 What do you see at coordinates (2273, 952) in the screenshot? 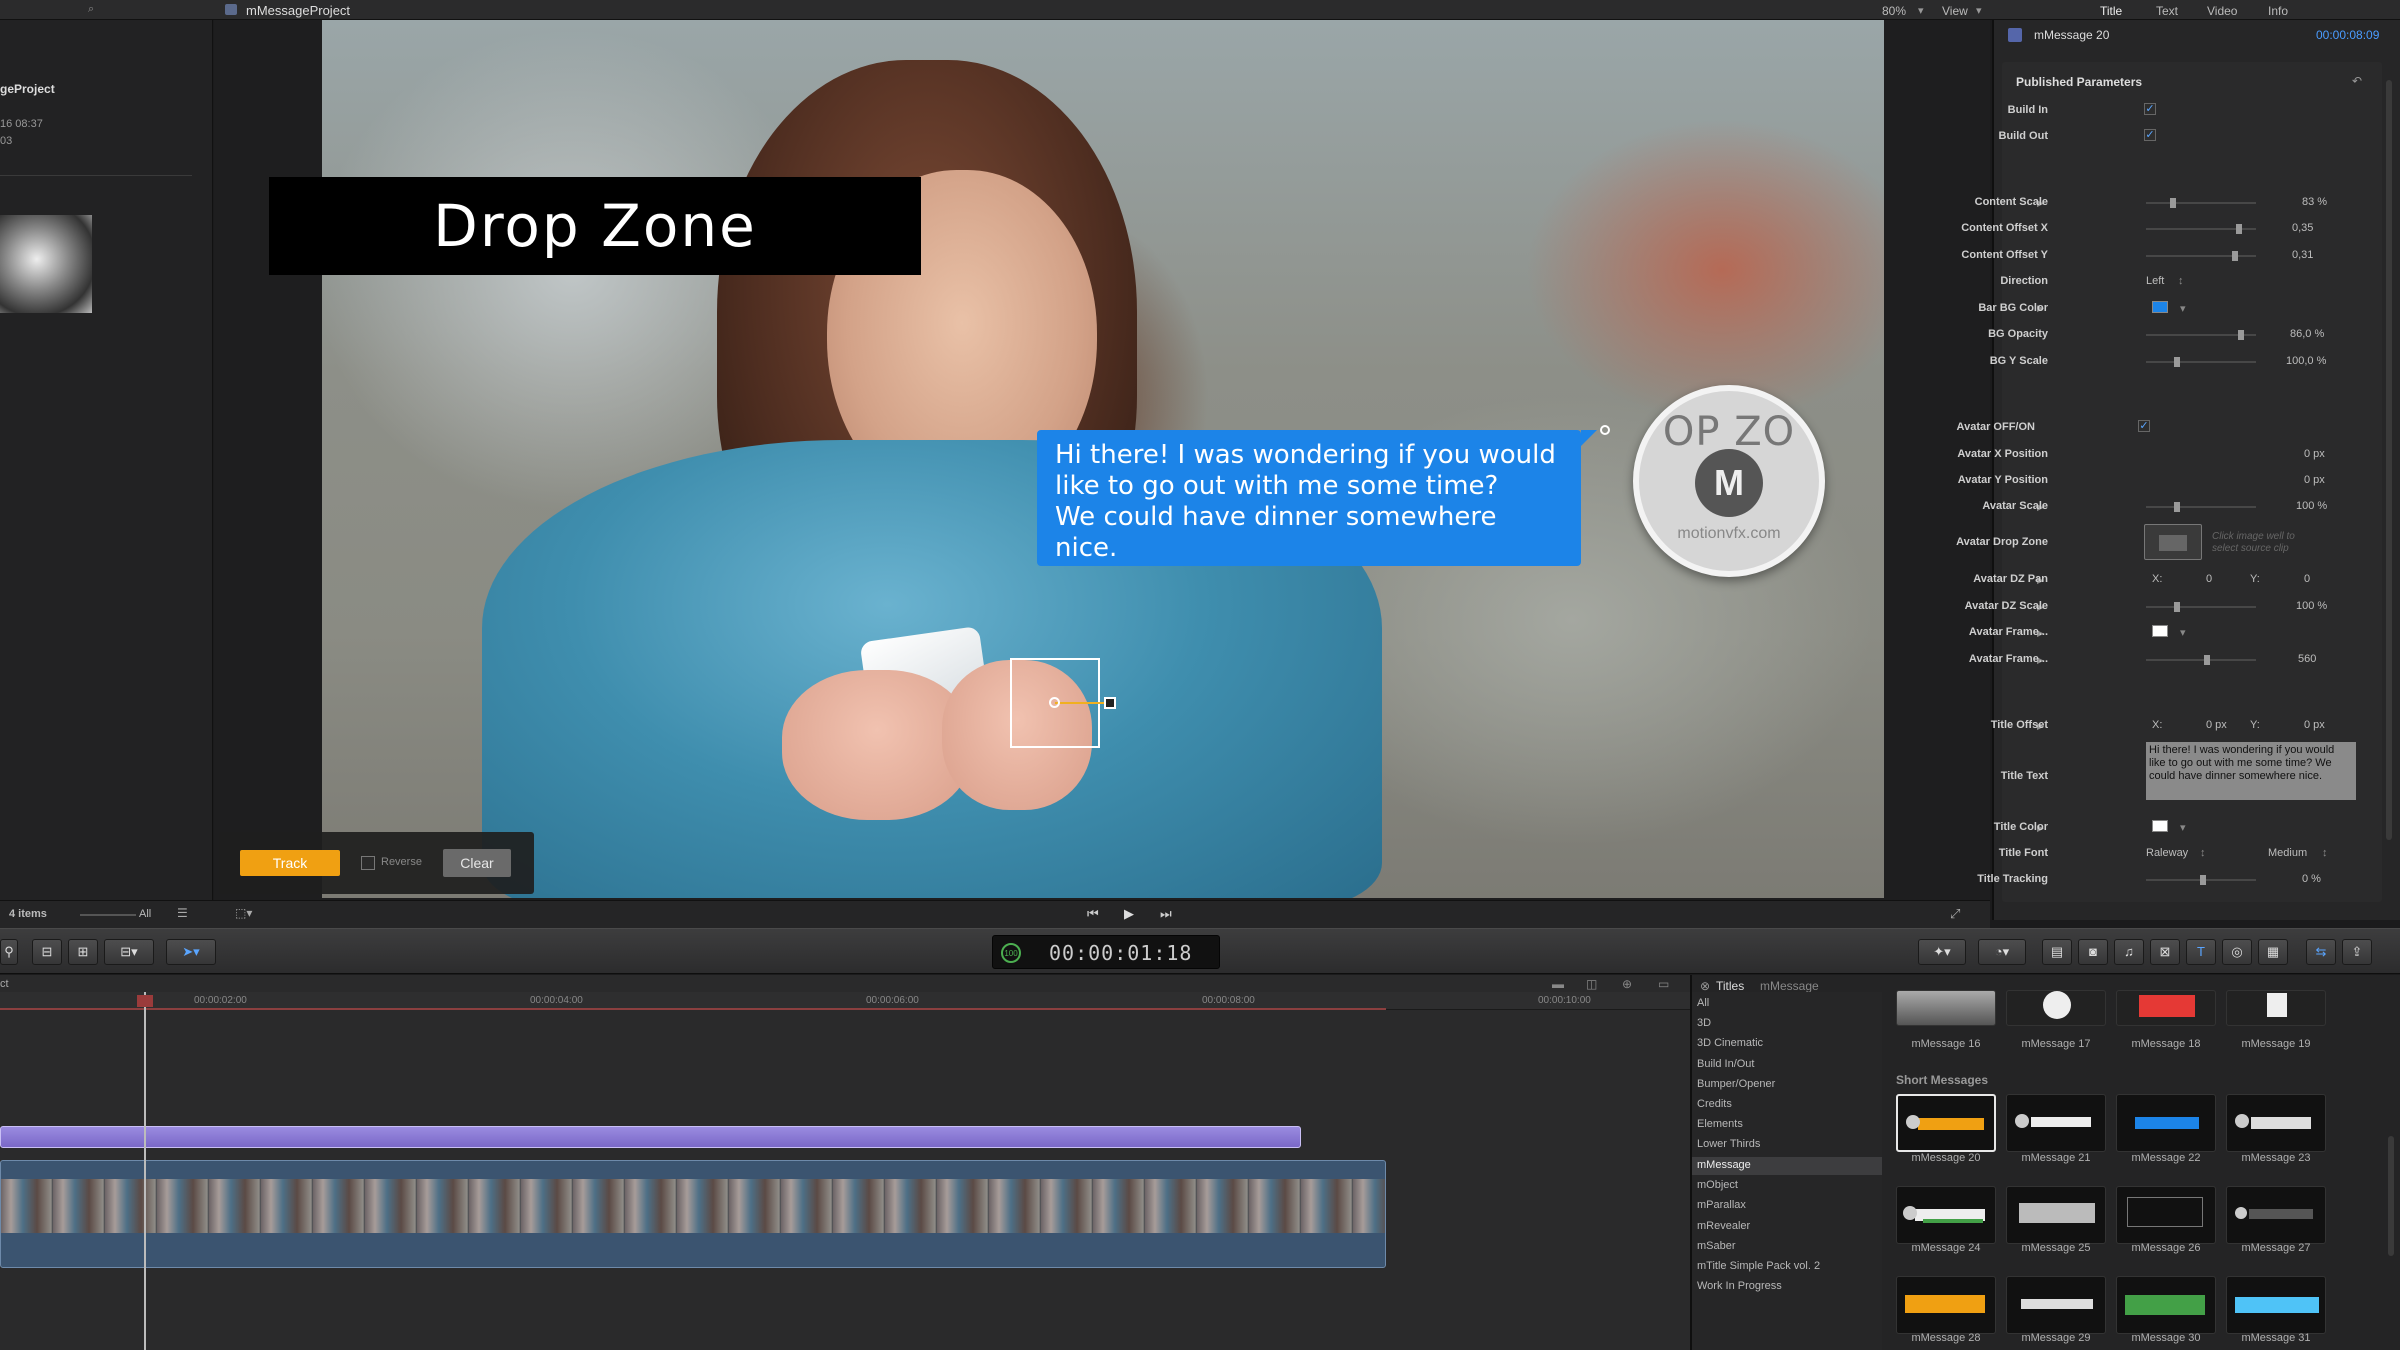
I see `themes-icon: ▦` at bounding box center [2273, 952].